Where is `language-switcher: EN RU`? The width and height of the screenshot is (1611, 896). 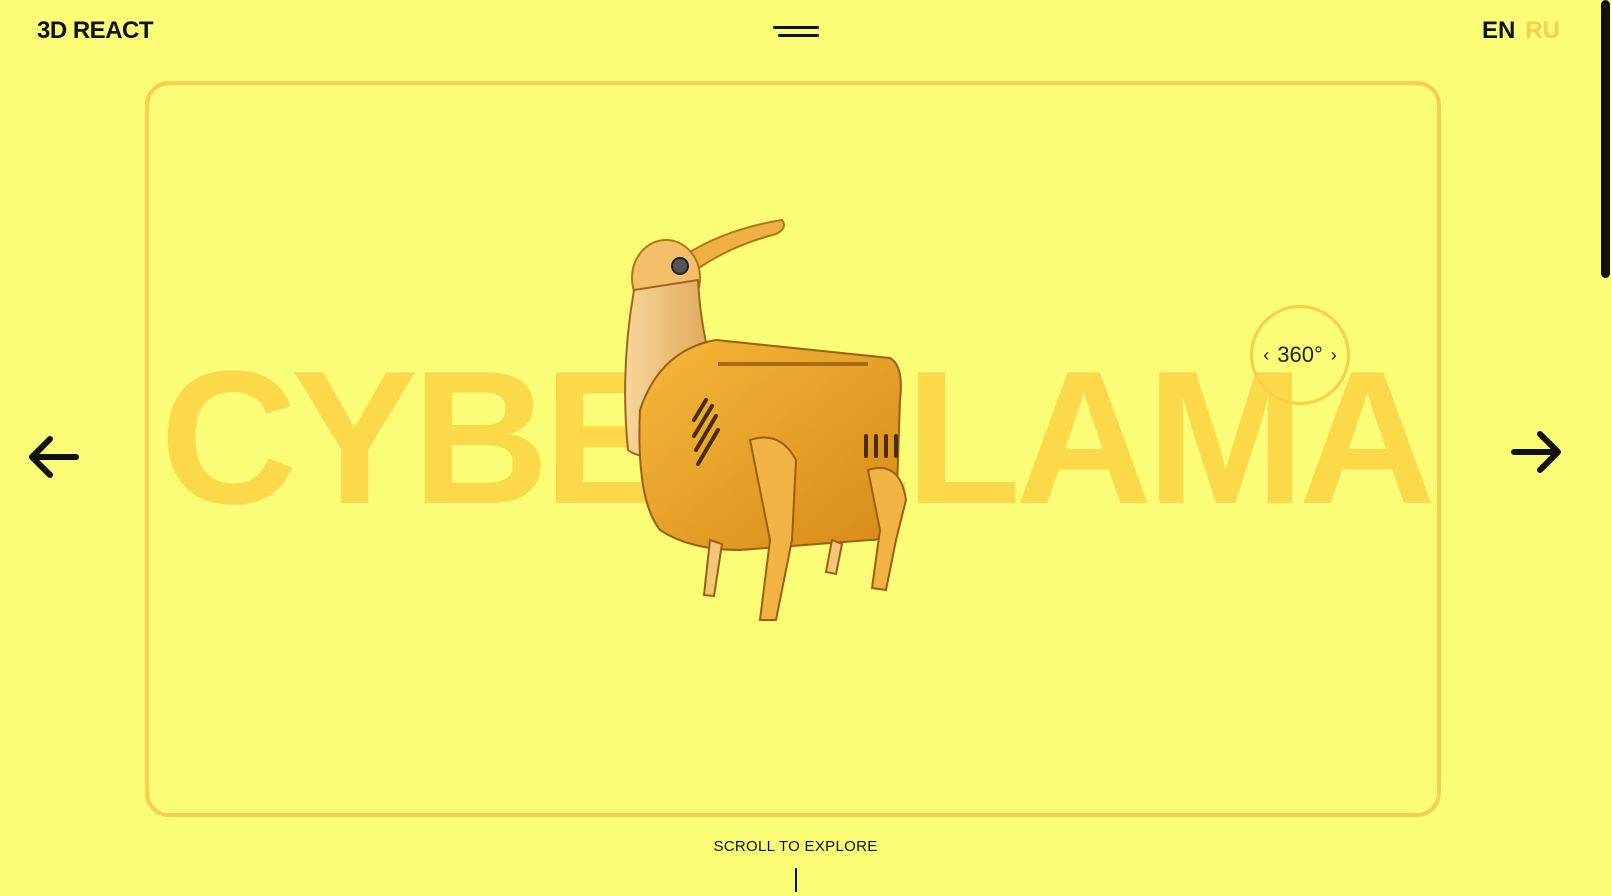 language-switcher: EN RU is located at coordinates (1526, 31).